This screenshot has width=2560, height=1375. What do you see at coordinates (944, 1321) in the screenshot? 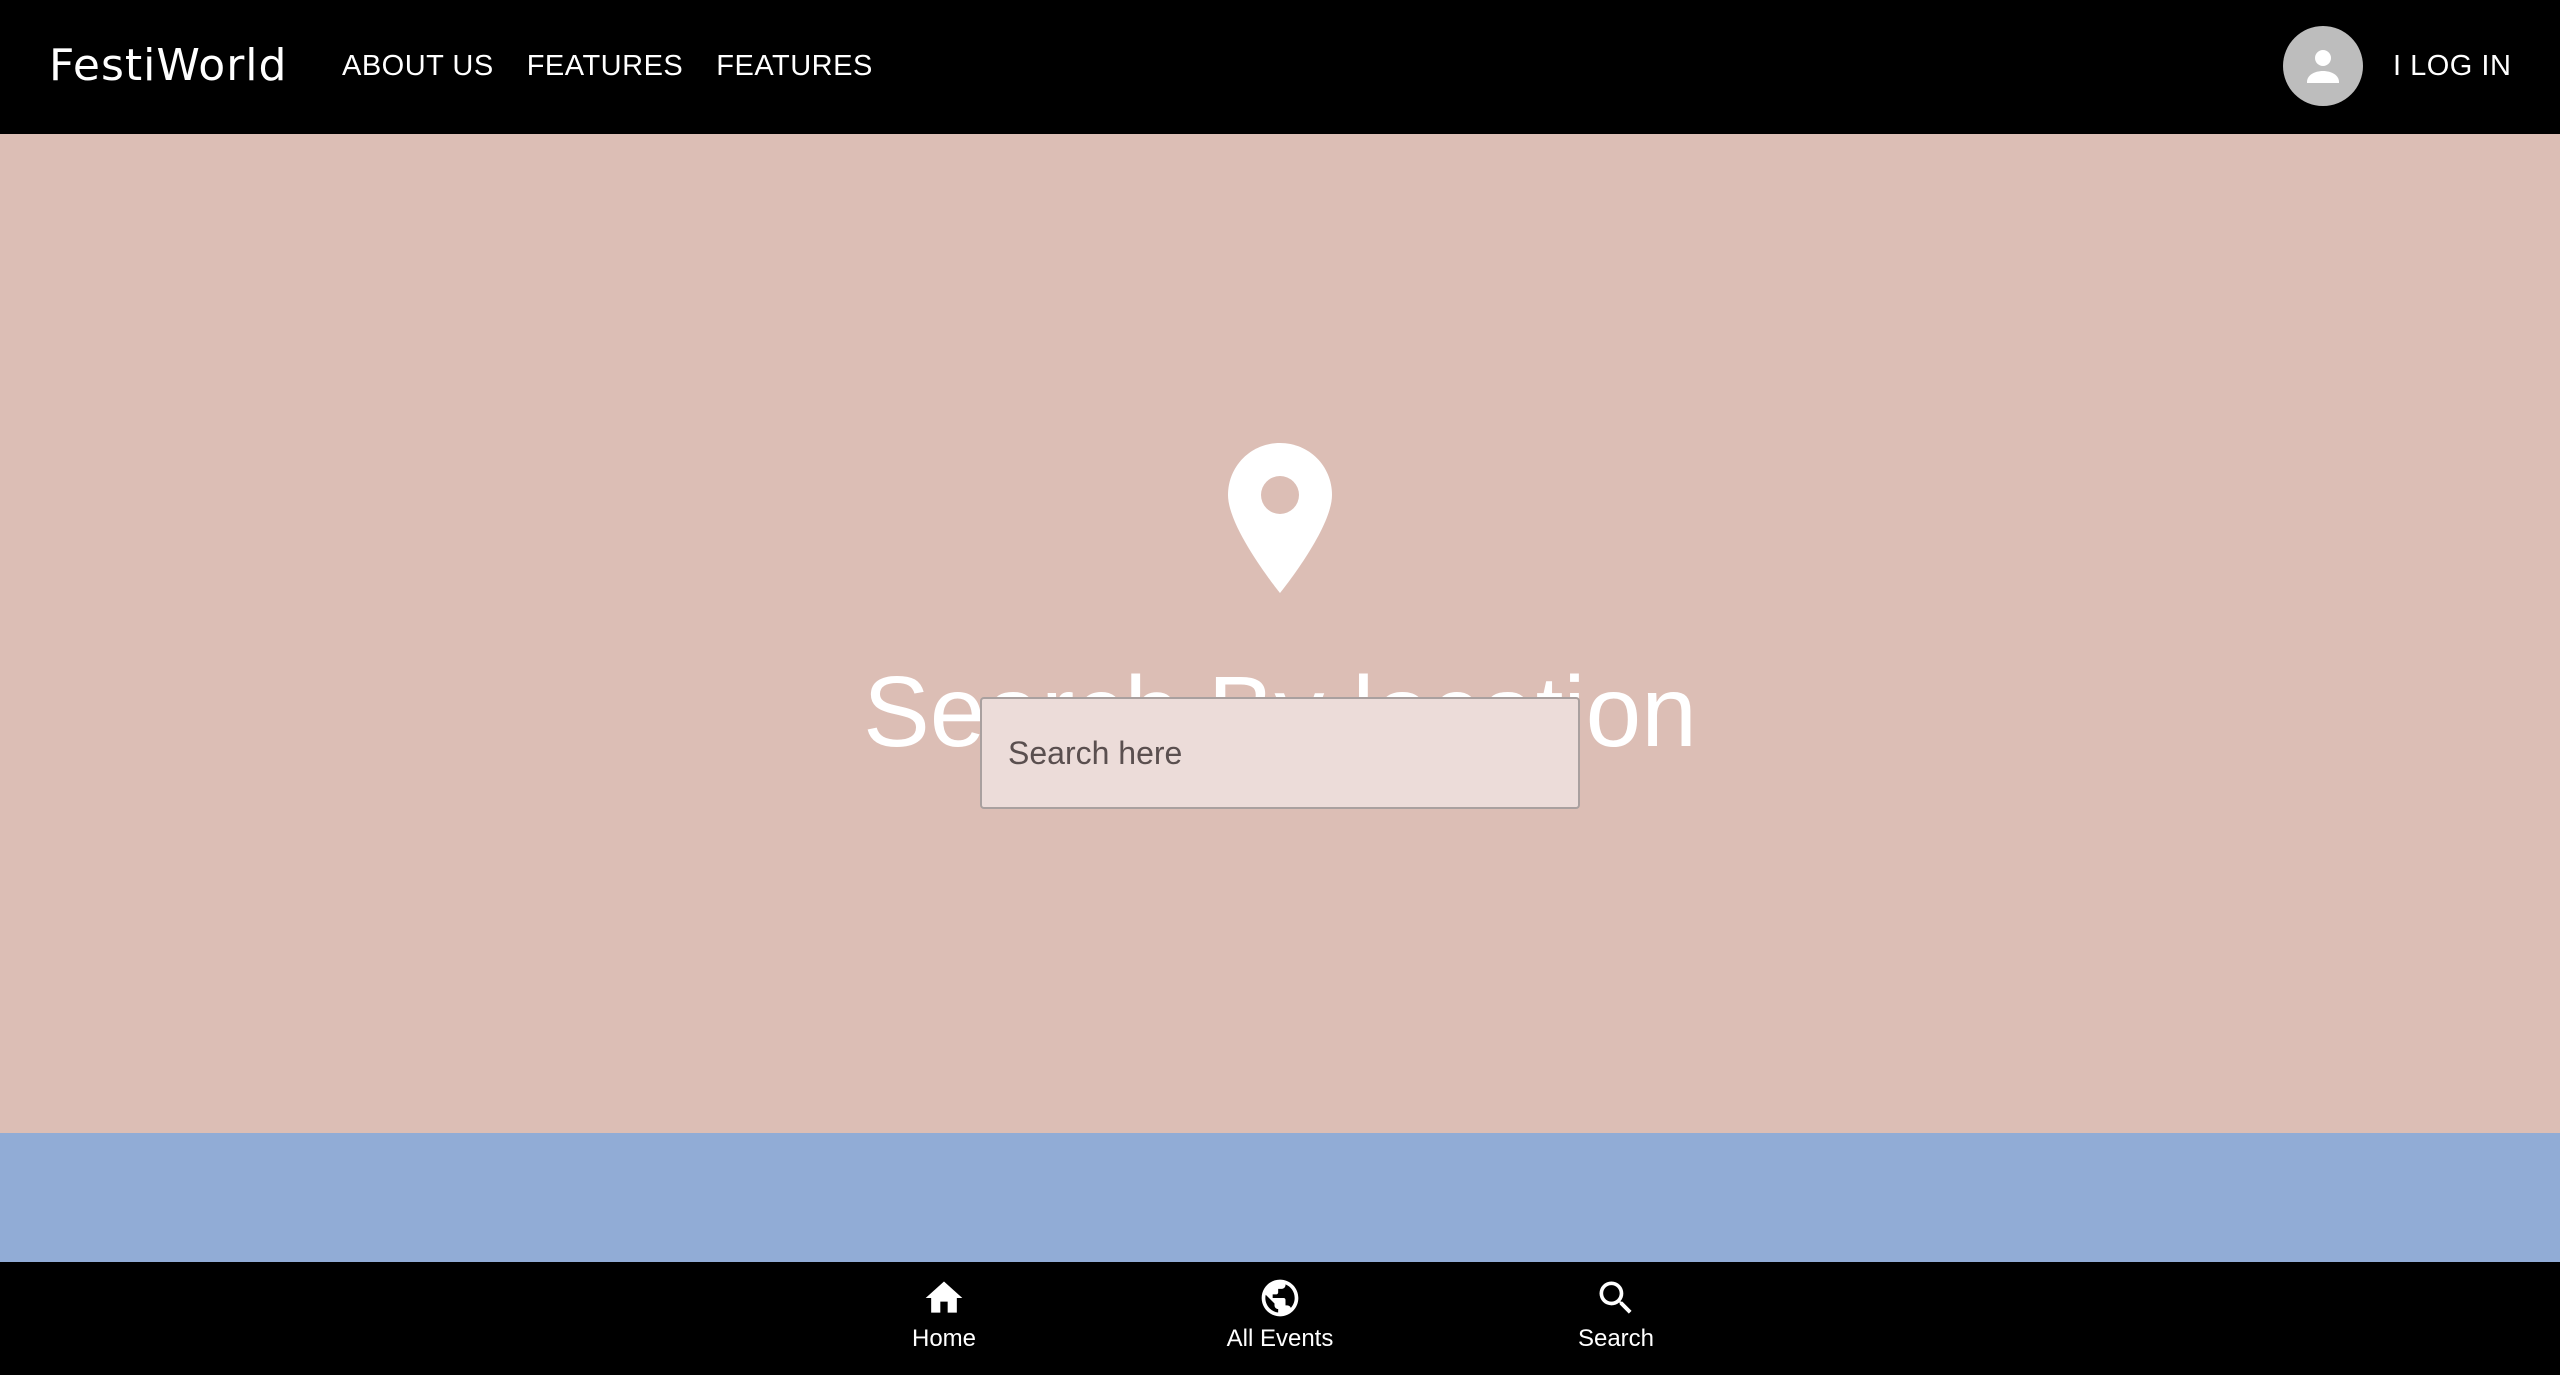
I see `bottom-nav-home: Home` at bounding box center [944, 1321].